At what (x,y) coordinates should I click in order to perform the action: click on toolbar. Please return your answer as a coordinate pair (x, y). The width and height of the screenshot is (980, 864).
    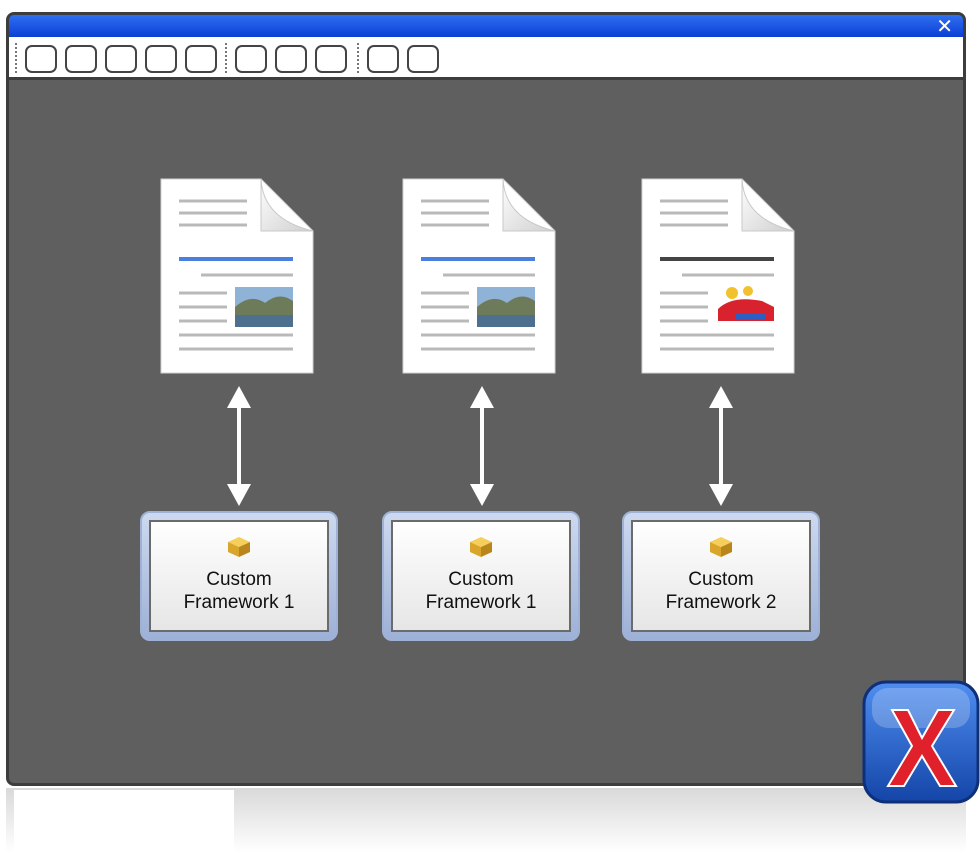
    Looking at the image, I should click on (486, 58).